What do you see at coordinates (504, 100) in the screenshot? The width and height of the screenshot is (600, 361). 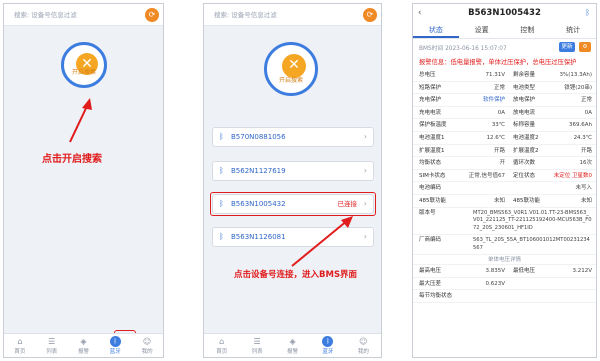 I see `table-row: 充电保护 软件保护 放电保护 正常` at bounding box center [504, 100].